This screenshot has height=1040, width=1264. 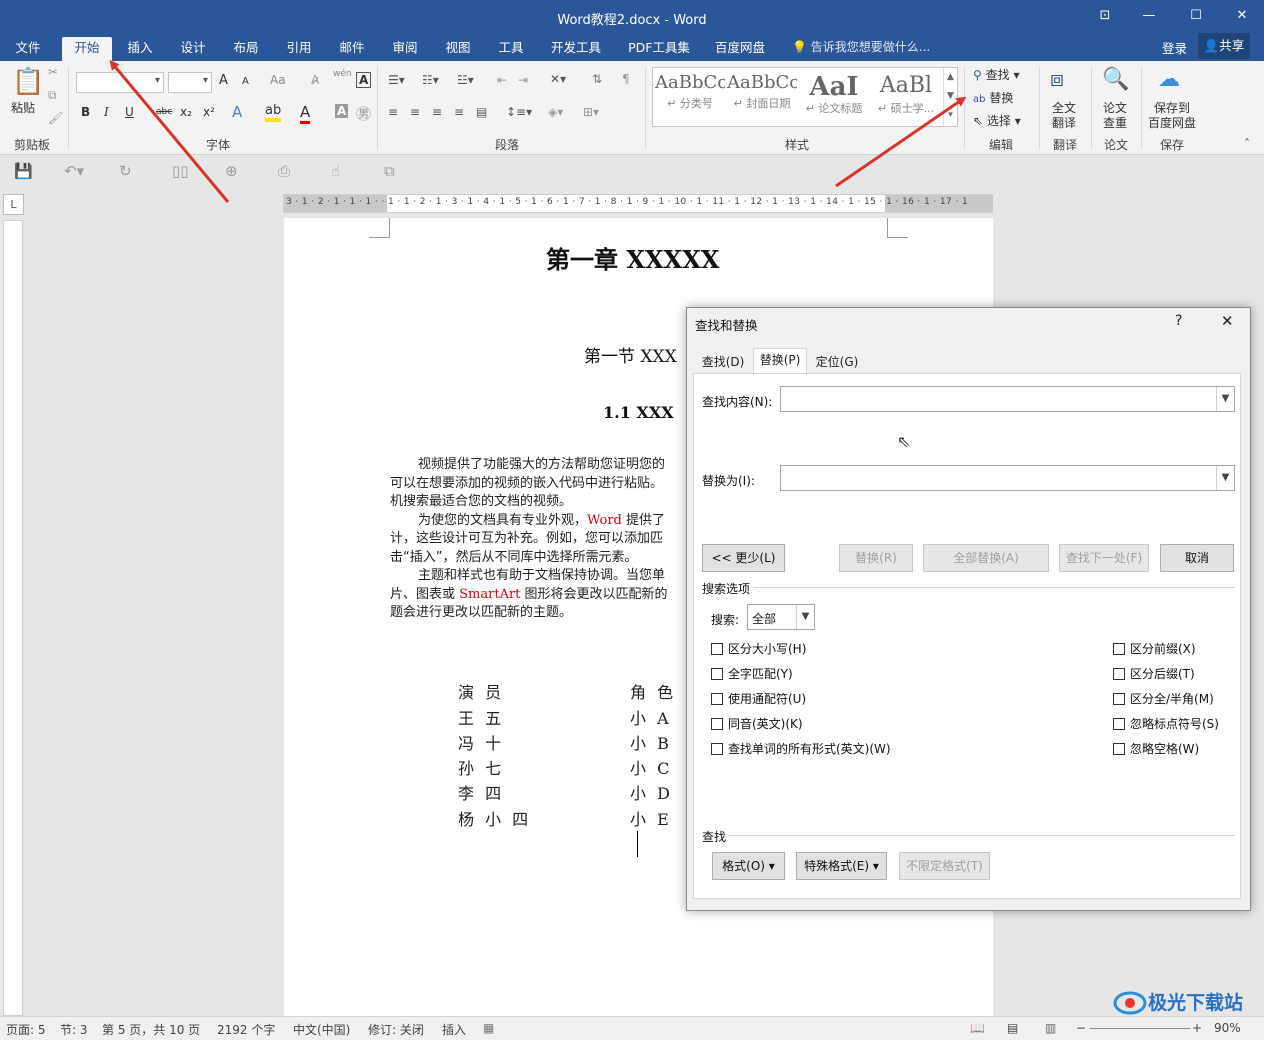 I want to click on find-next-button: 查找下一处(F), so click(x=1104, y=558).